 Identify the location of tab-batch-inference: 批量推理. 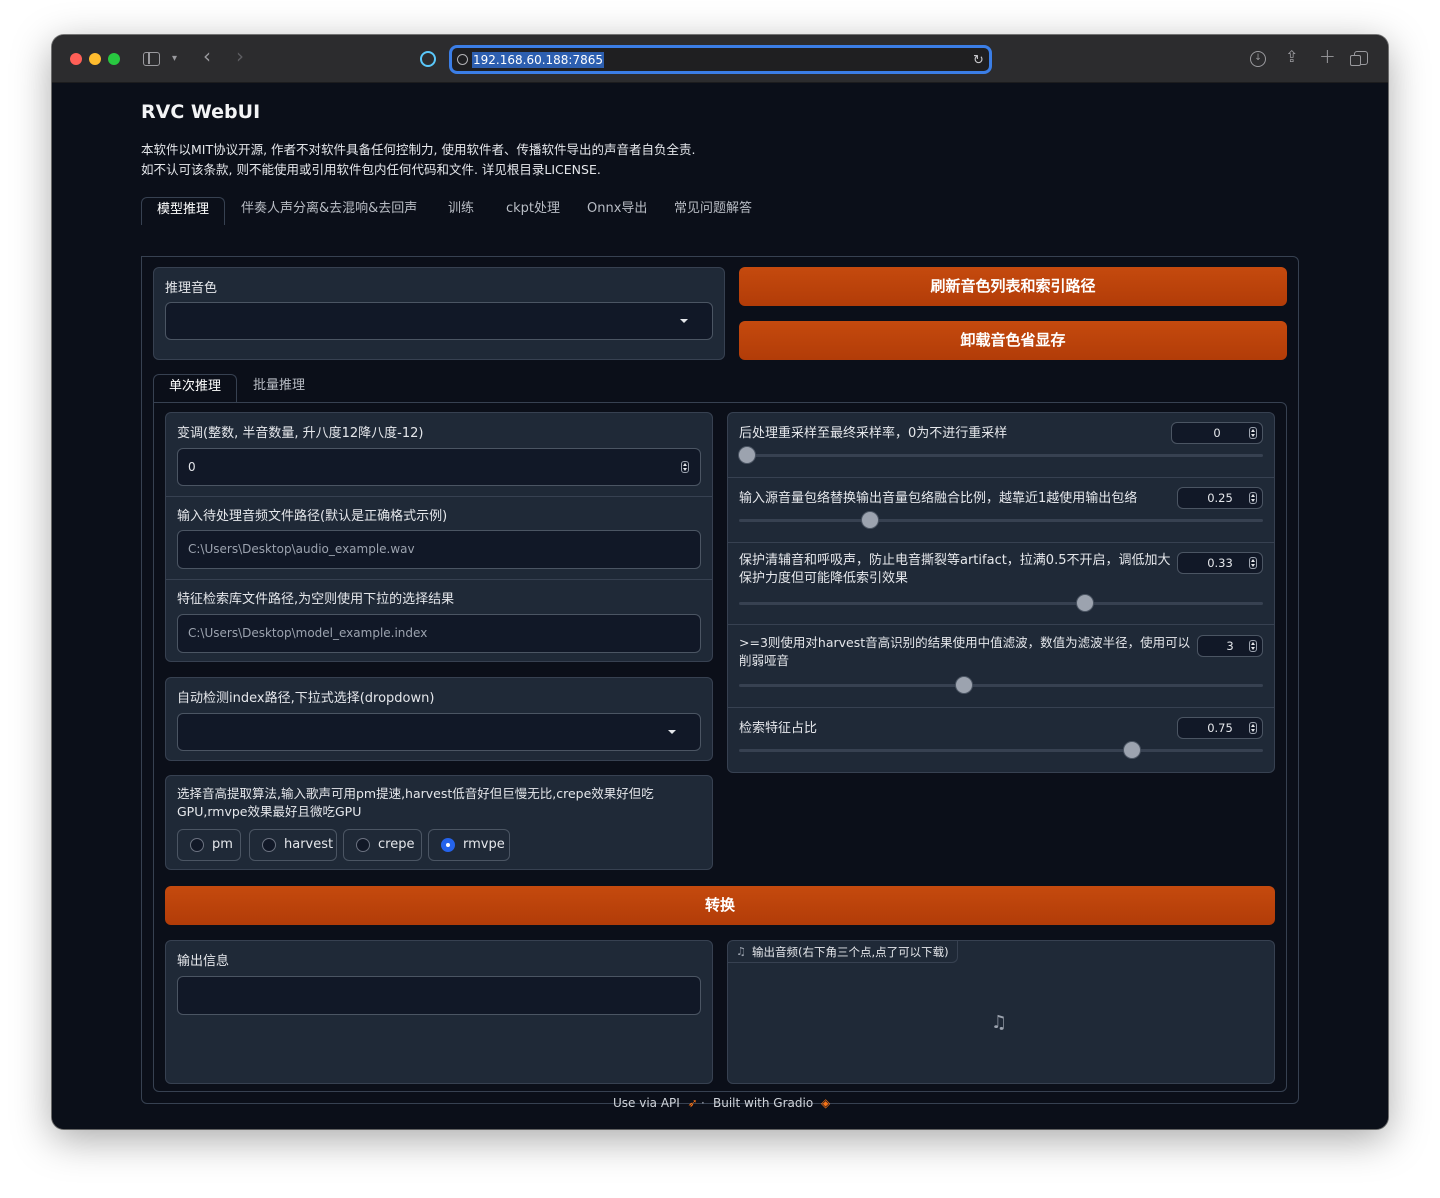
(279, 388).